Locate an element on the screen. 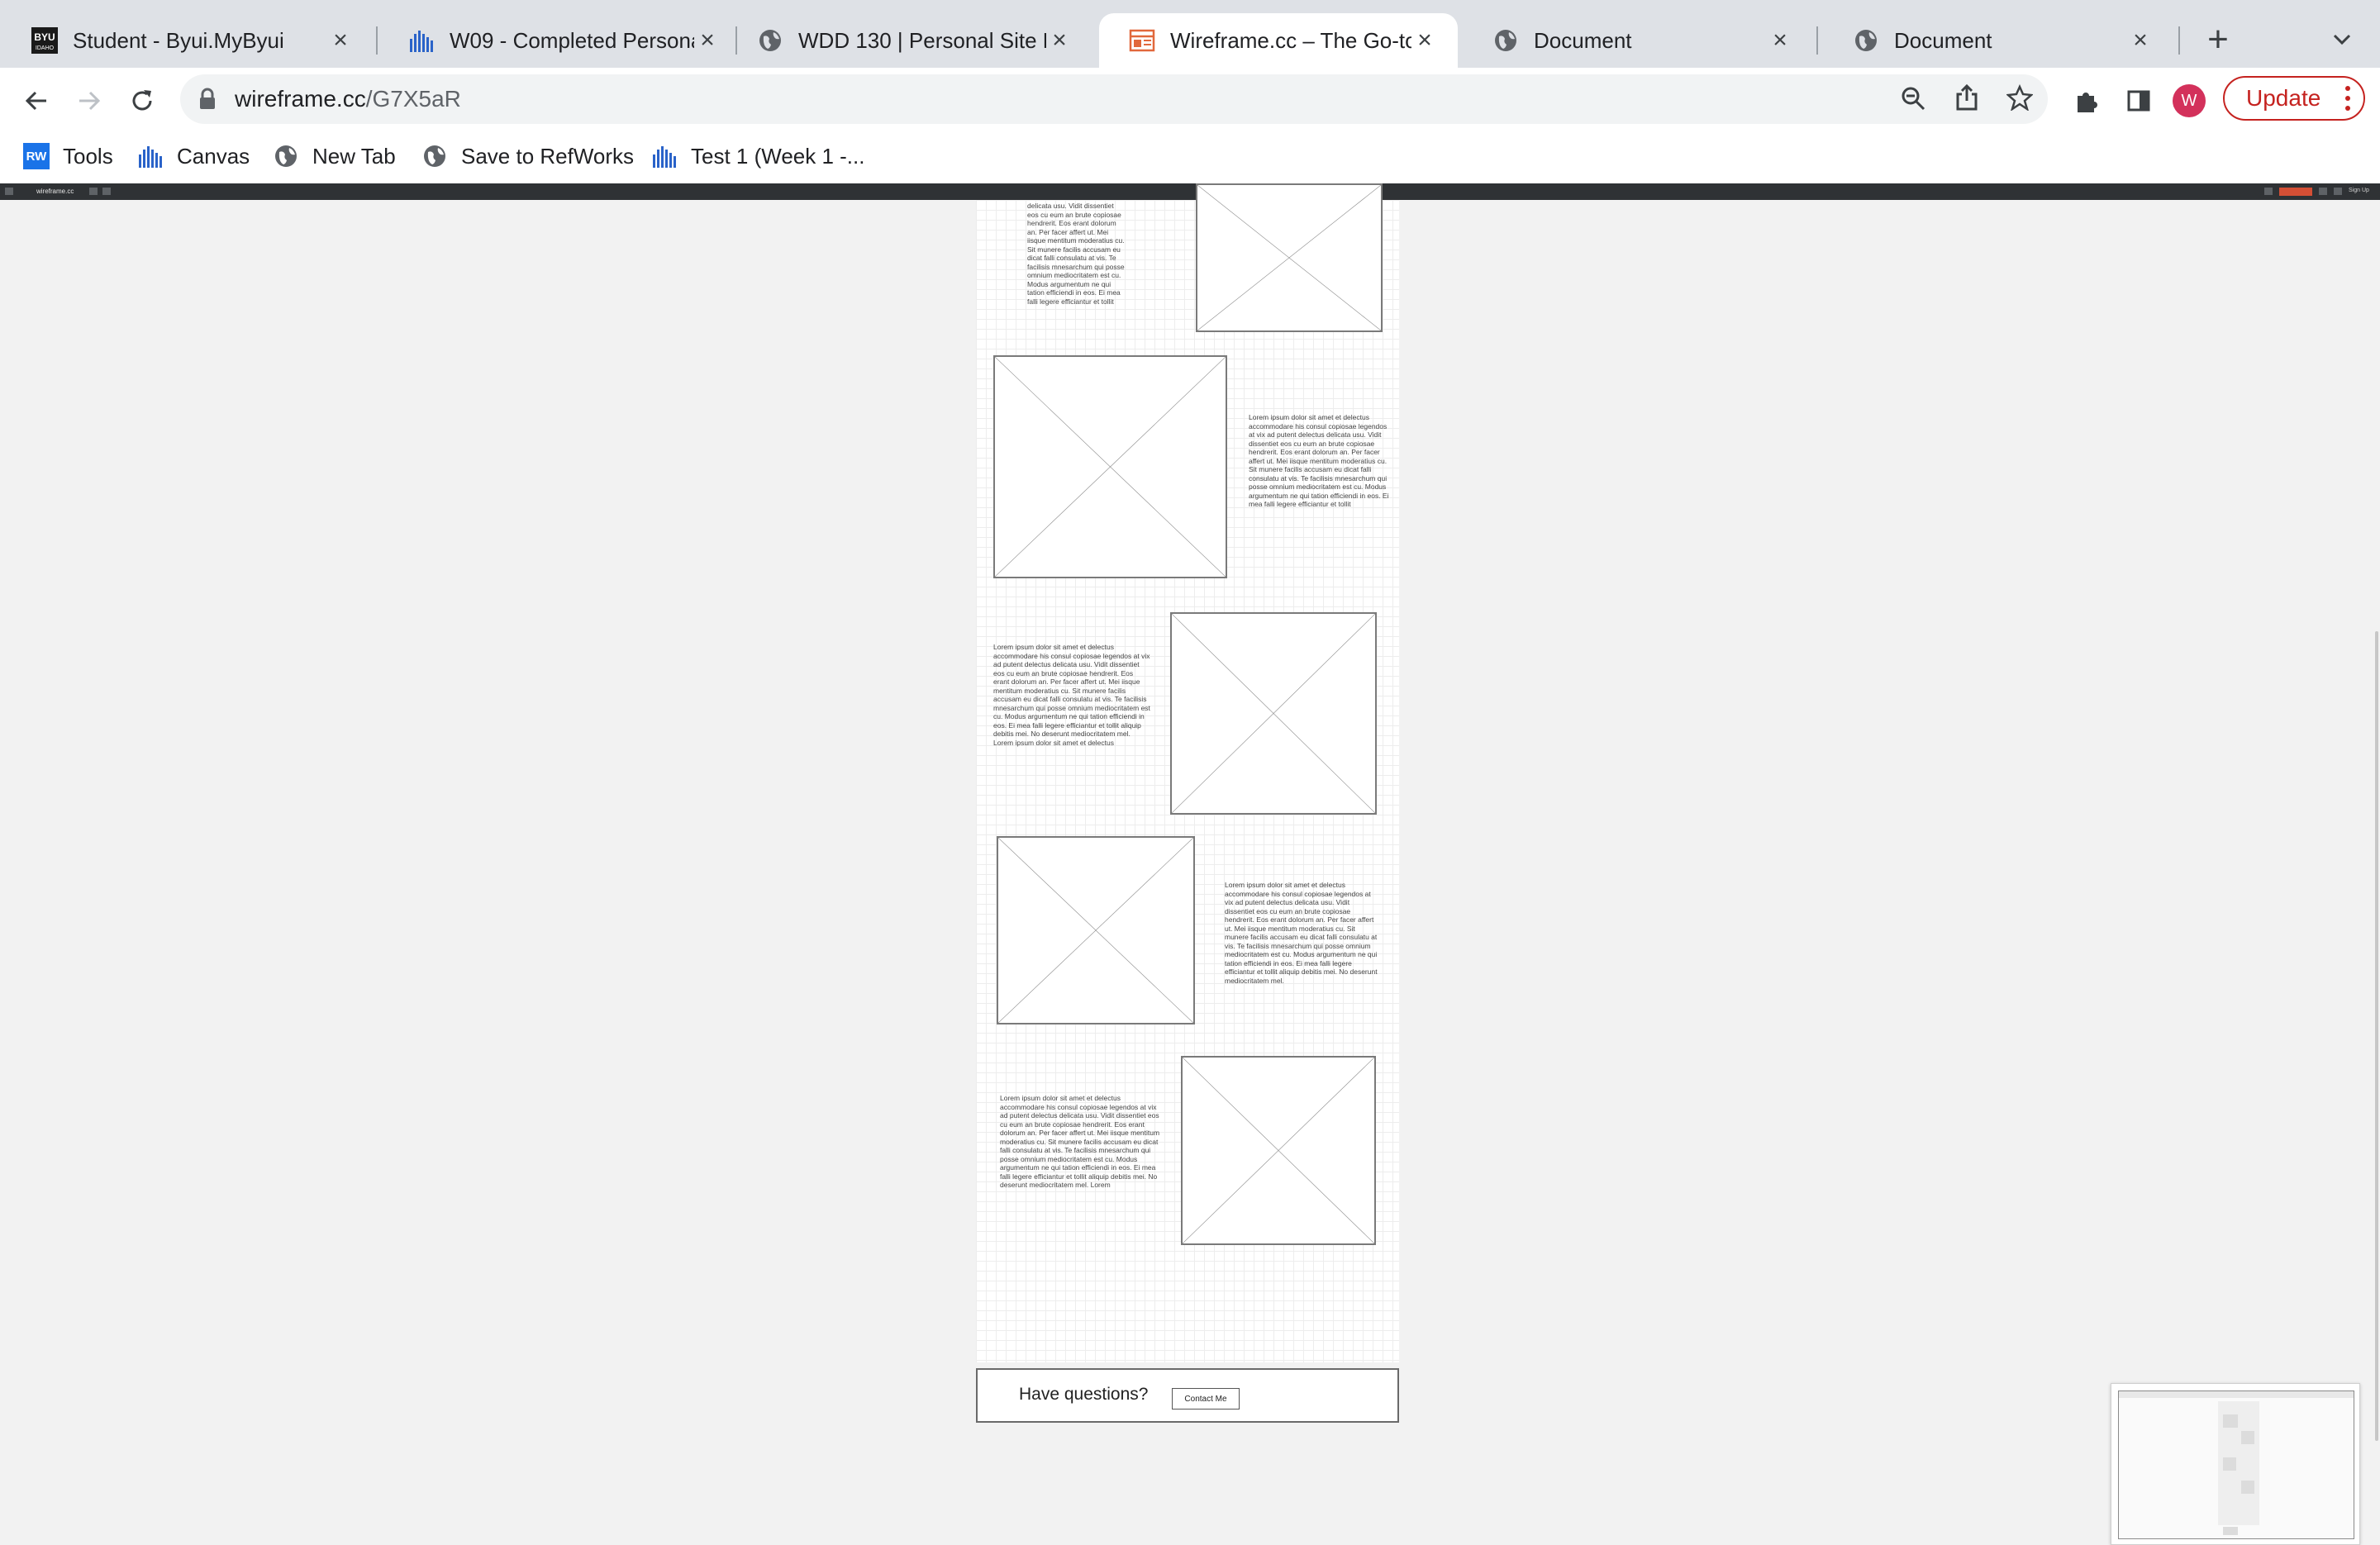  back-arrow-icon is located at coordinates (36, 101).